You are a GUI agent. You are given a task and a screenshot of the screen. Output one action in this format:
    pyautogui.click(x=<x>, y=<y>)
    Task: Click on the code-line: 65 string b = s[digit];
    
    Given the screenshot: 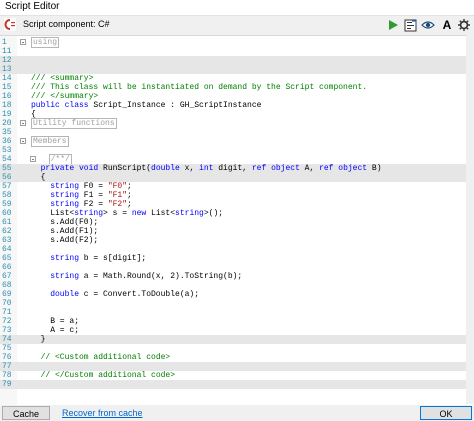 What is the action you would take?
    pyautogui.click(x=237, y=258)
    